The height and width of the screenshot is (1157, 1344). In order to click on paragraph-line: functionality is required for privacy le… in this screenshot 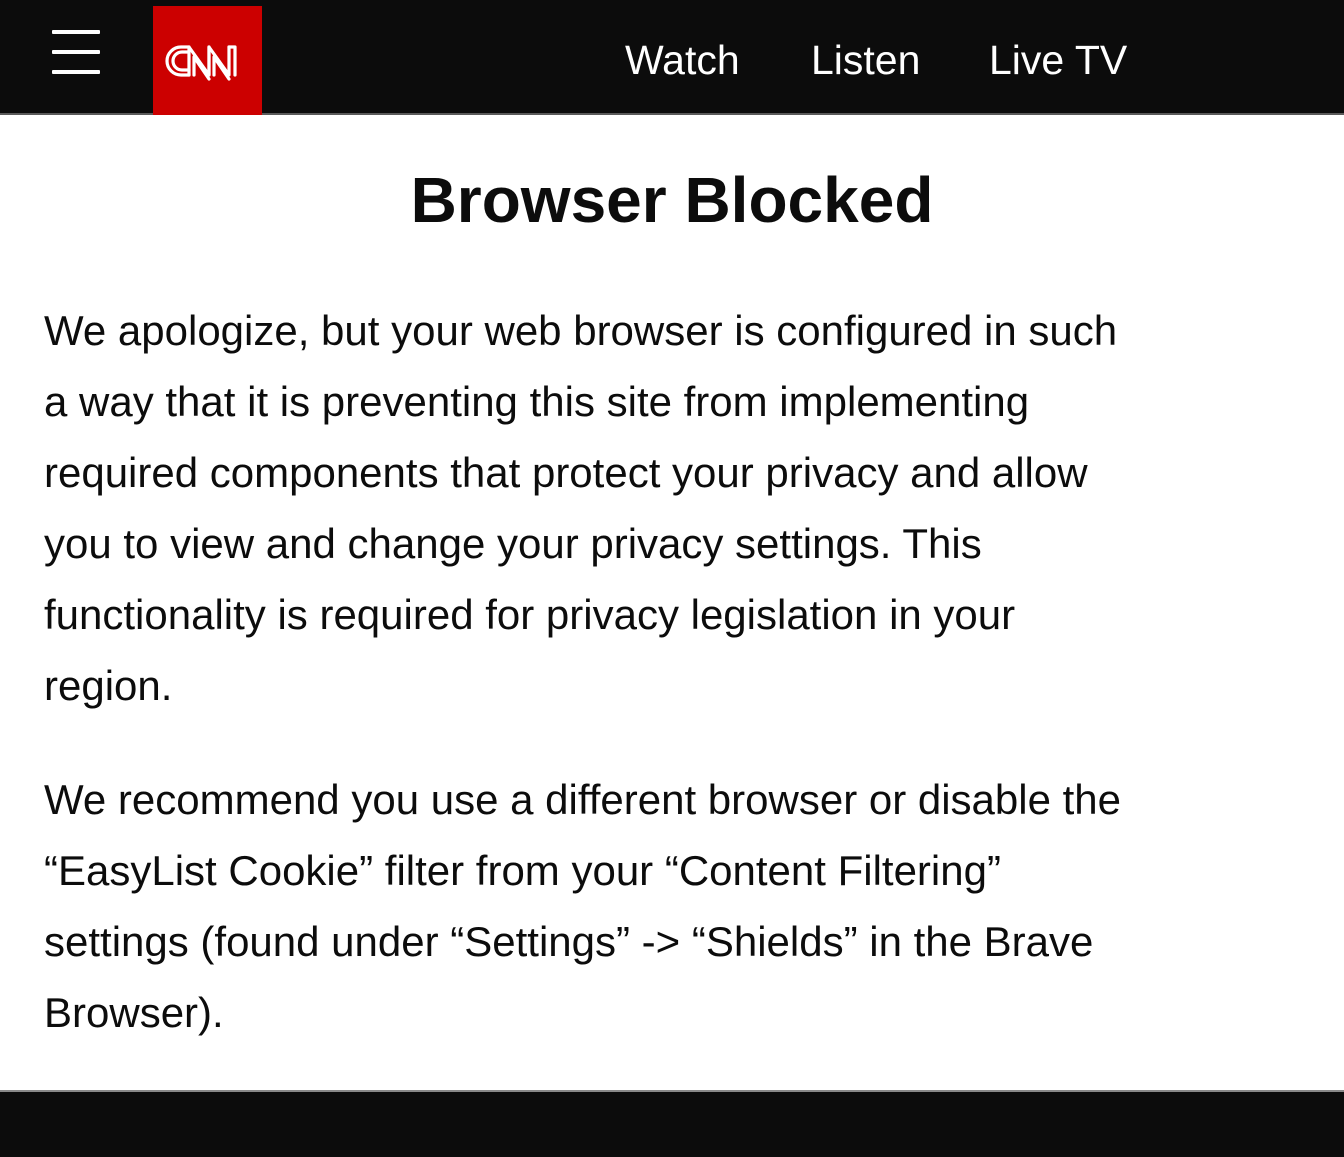, I will do `click(530, 614)`.